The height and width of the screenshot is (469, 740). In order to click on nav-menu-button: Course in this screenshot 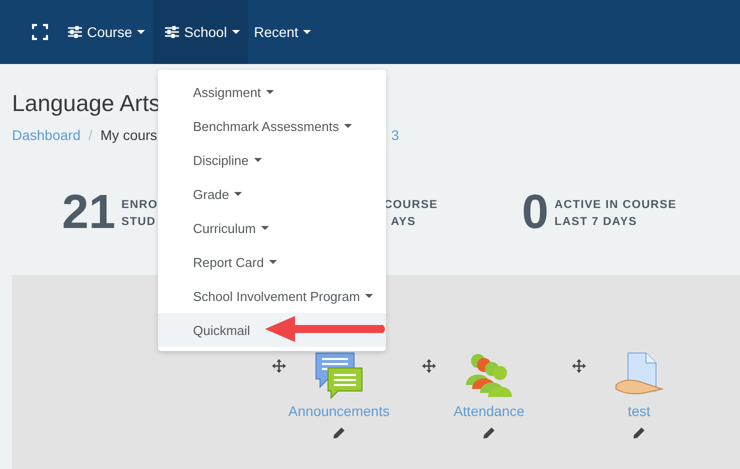, I will do `click(105, 32)`.